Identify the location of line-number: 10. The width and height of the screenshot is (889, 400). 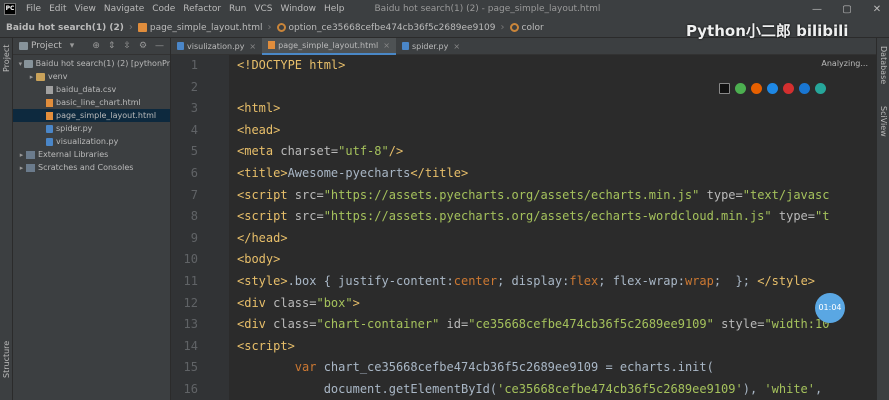
(190, 259).